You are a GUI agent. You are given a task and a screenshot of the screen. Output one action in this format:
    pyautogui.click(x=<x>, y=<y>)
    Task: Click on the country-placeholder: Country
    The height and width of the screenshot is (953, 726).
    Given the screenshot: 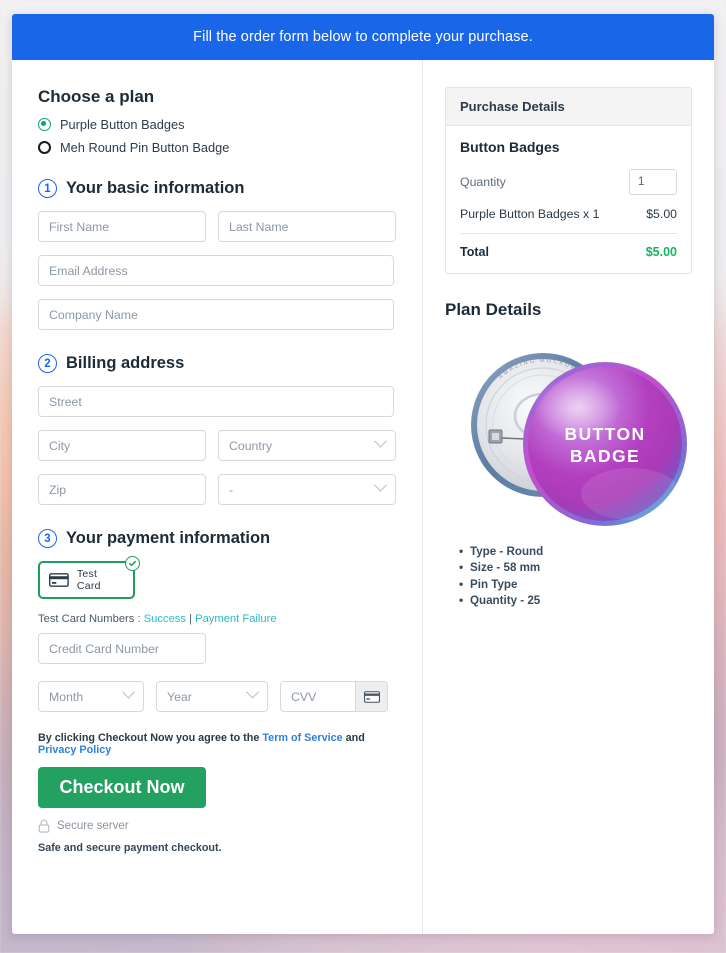 What is the action you would take?
    pyautogui.click(x=251, y=445)
    